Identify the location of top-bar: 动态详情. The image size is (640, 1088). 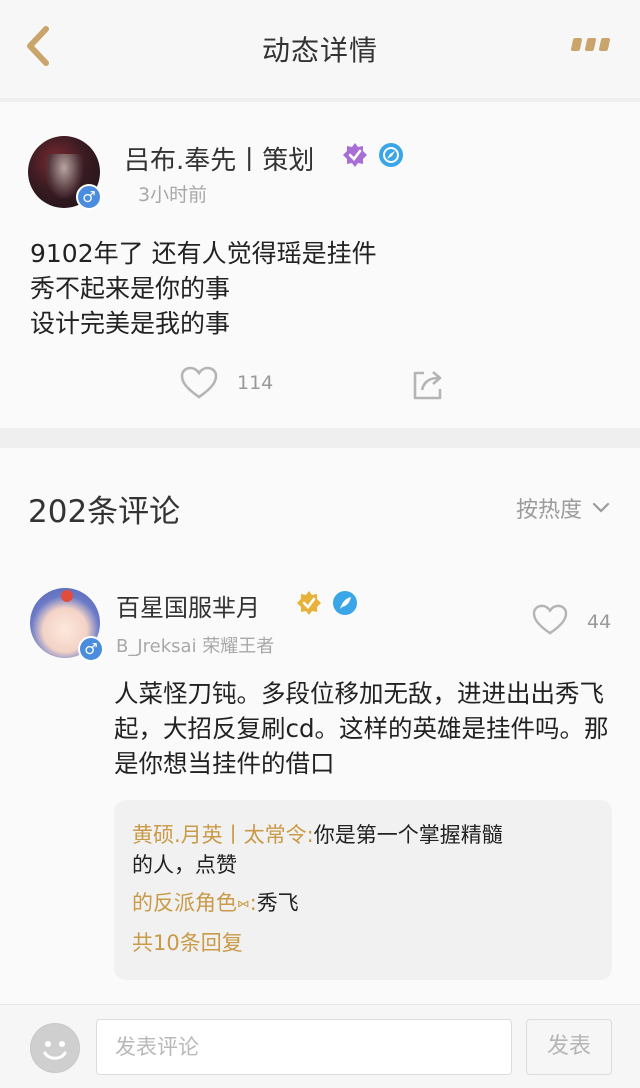
(320, 49).